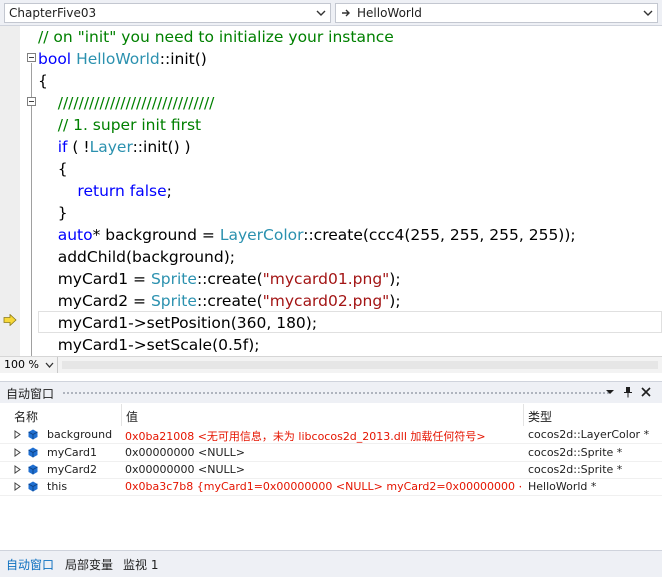 The image size is (662, 577). Describe the element at coordinates (31, 57) in the screenshot. I see `collapse-function-toggle` at that location.